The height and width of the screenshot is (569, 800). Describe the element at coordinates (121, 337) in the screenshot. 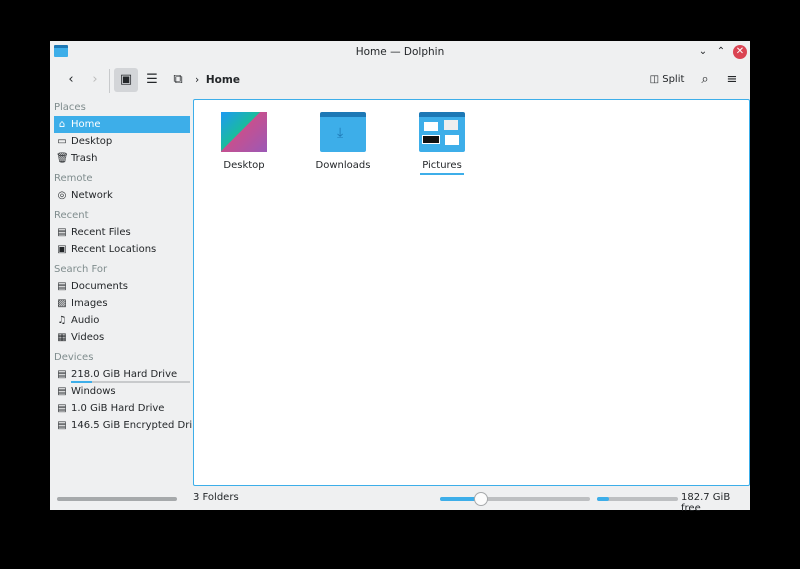

I see `sidebar-item-videos: ▦ Videos` at that location.